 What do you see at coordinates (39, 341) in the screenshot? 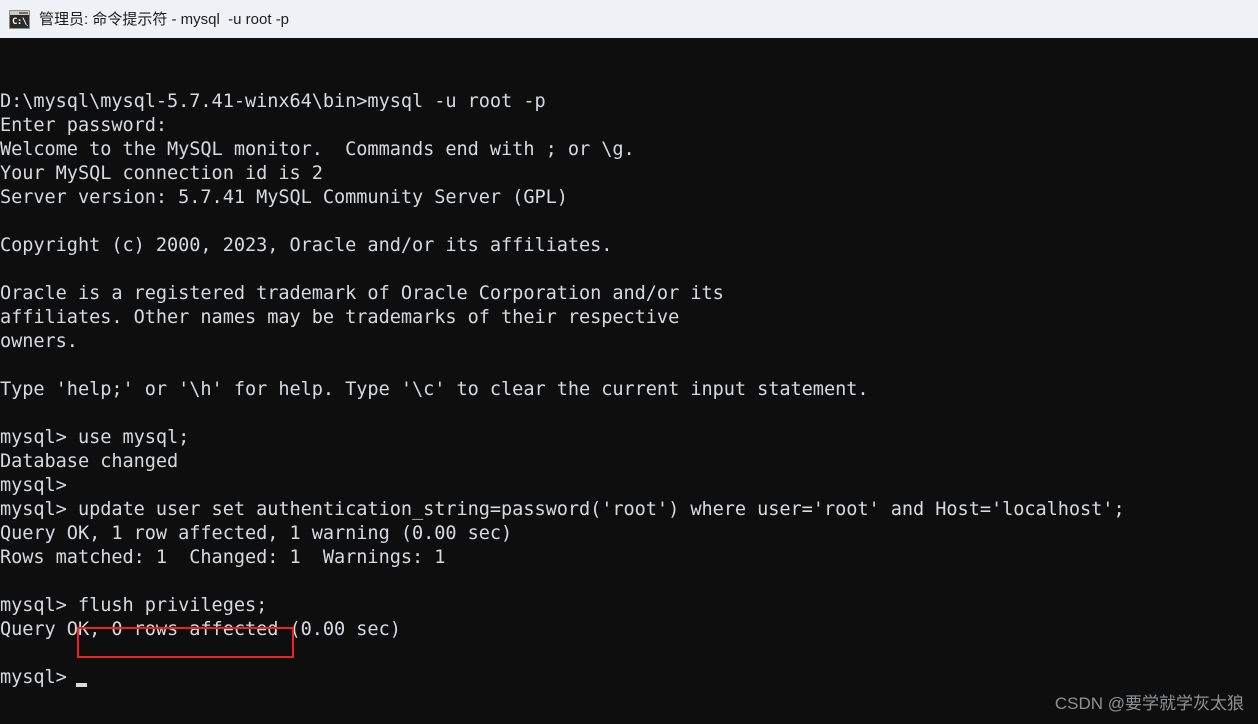
I see `console-line: owners.` at bounding box center [39, 341].